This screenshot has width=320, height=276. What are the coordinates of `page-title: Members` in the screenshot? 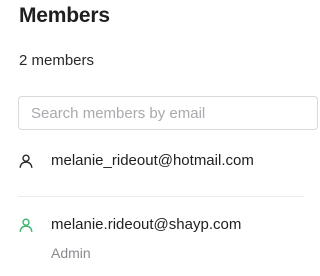 It's located at (64, 15).